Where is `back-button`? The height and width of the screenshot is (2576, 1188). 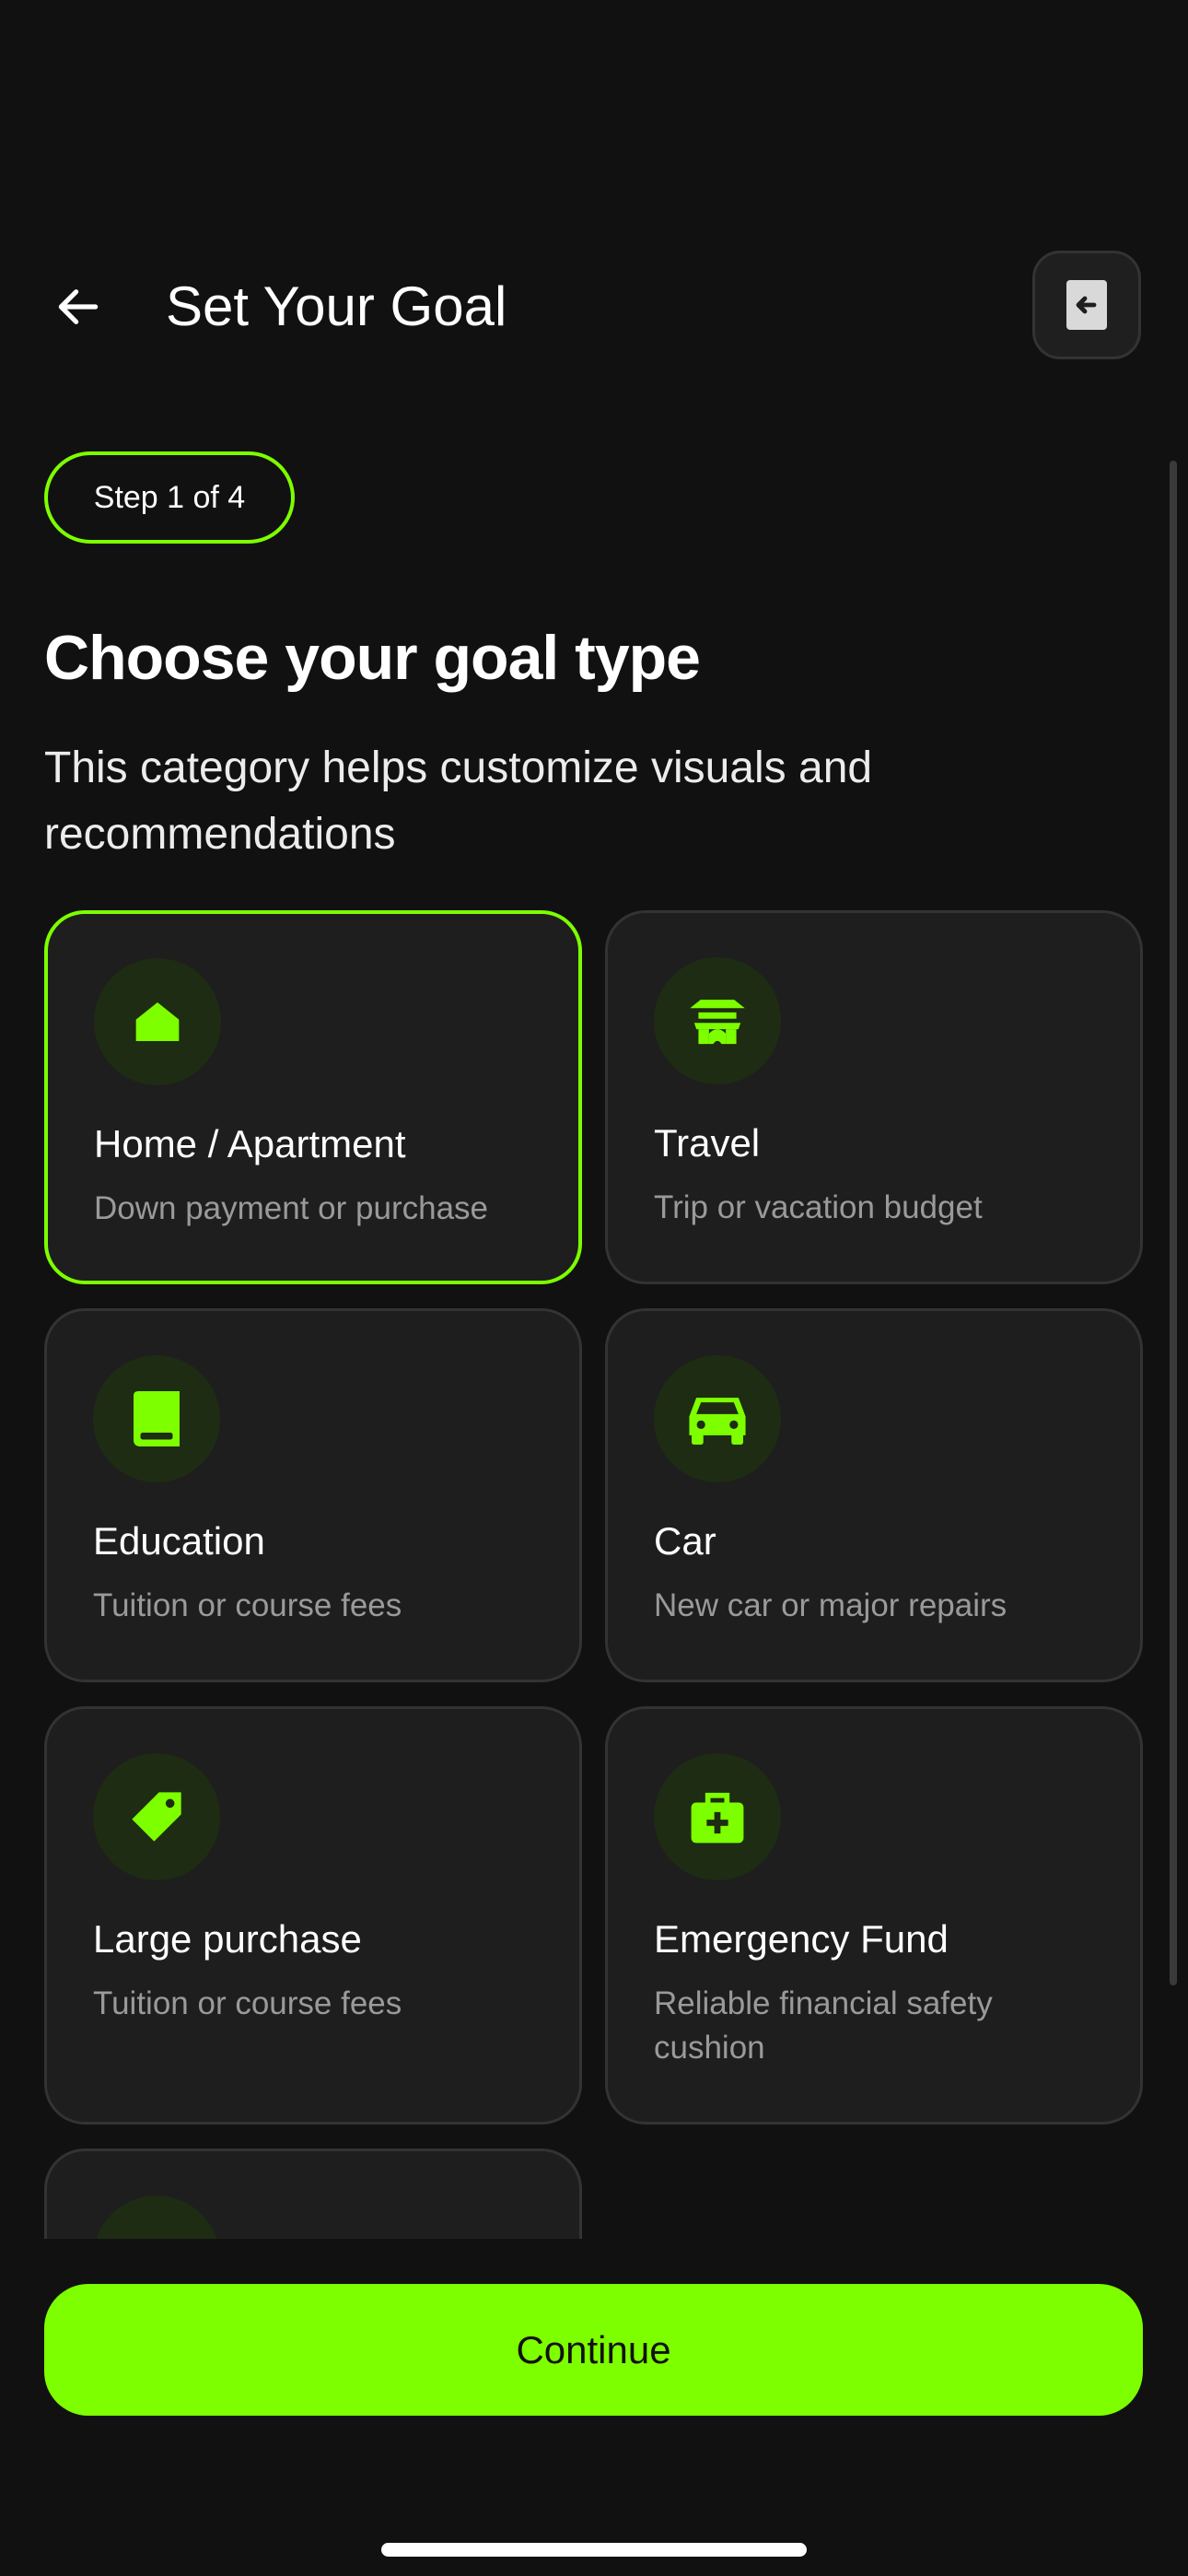 back-button is located at coordinates (78, 306).